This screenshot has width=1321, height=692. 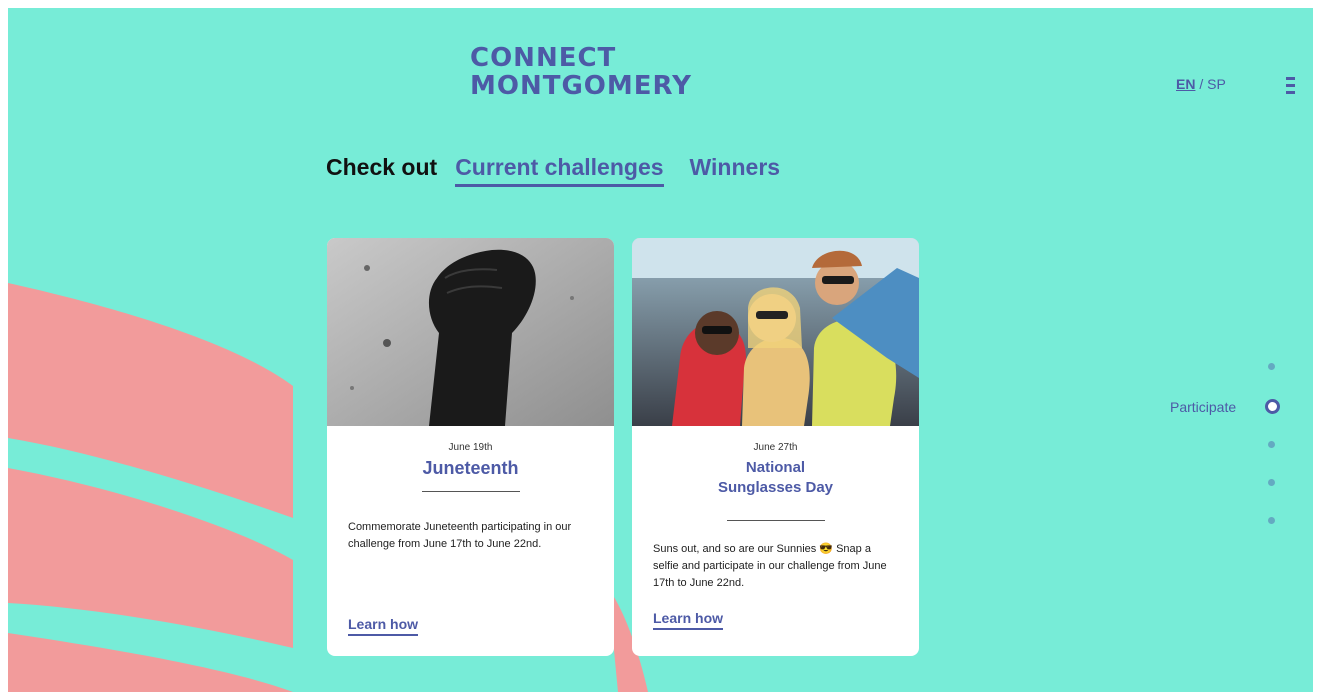 I want to click on card-title: National Sunglasses Day, so click(x=775, y=478).